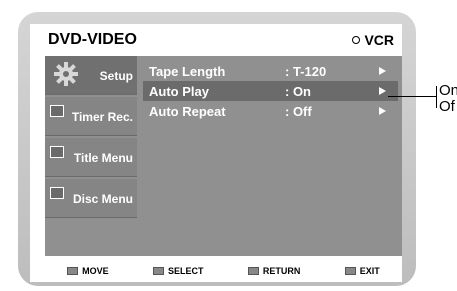 The height and width of the screenshot is (291, 457). I want to click on move-icon, so click(73, 271).